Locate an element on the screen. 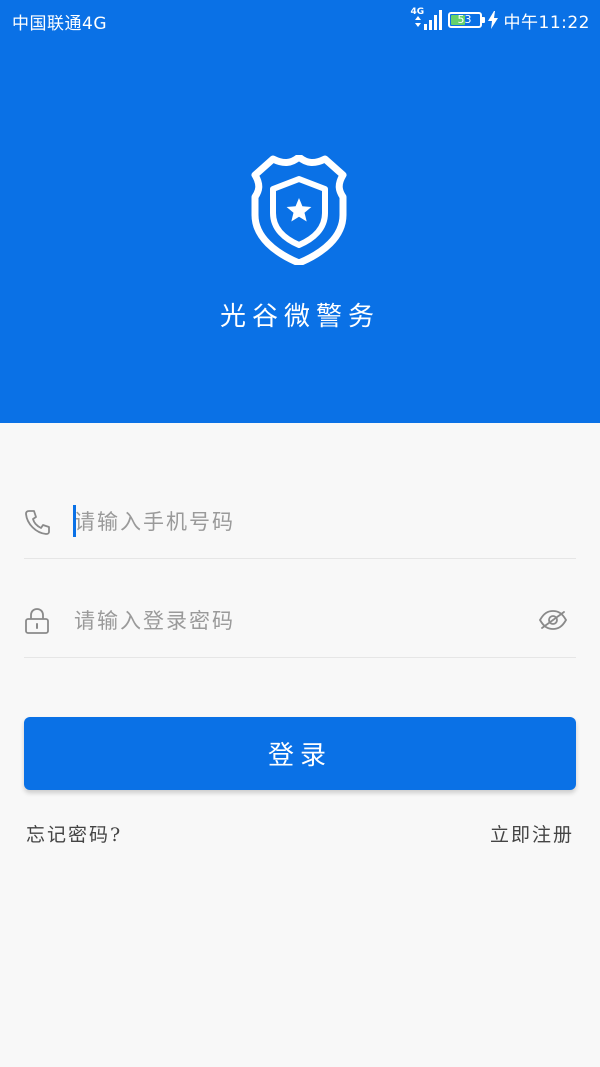 The height and width of the screenshot is (1067, 600). network-type-label: 4G is located at coordinates (417, 12).